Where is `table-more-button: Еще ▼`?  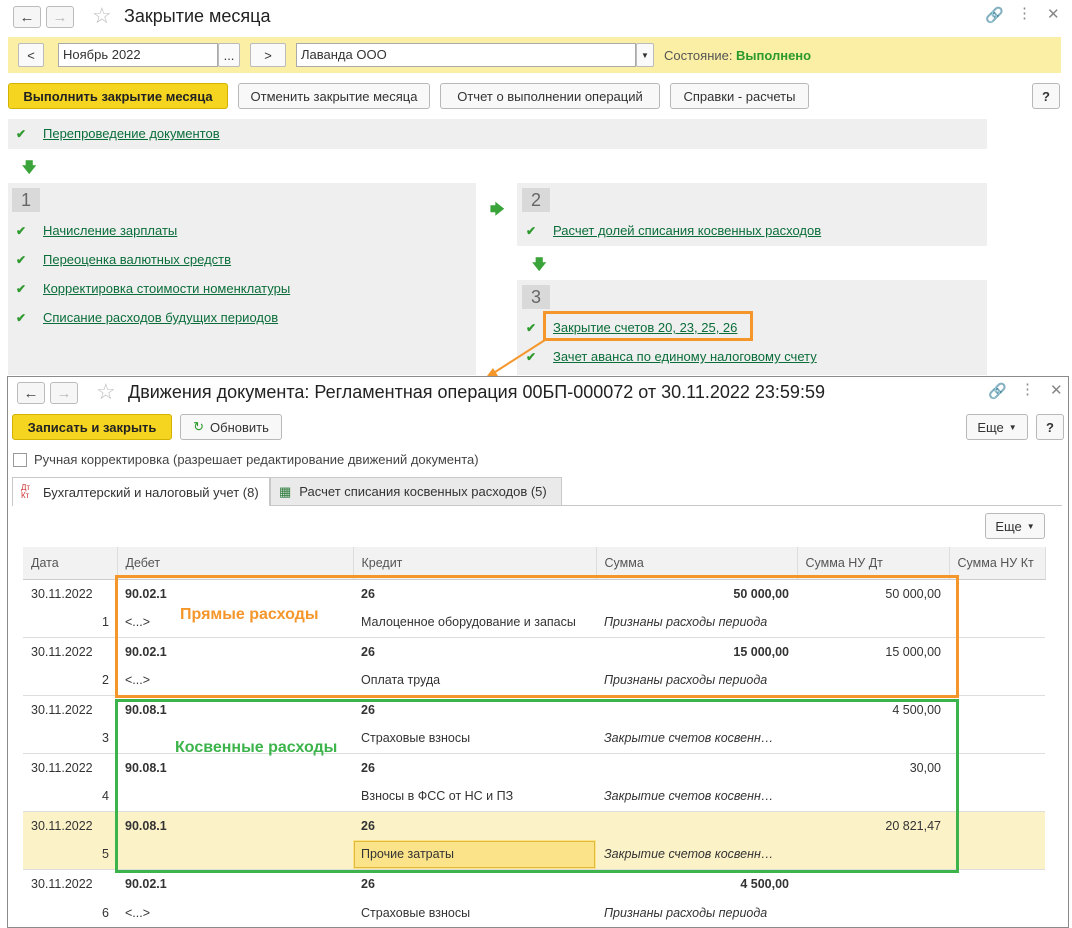
table-more-button: Еще ▼ is located at coordinates (1015, 526).